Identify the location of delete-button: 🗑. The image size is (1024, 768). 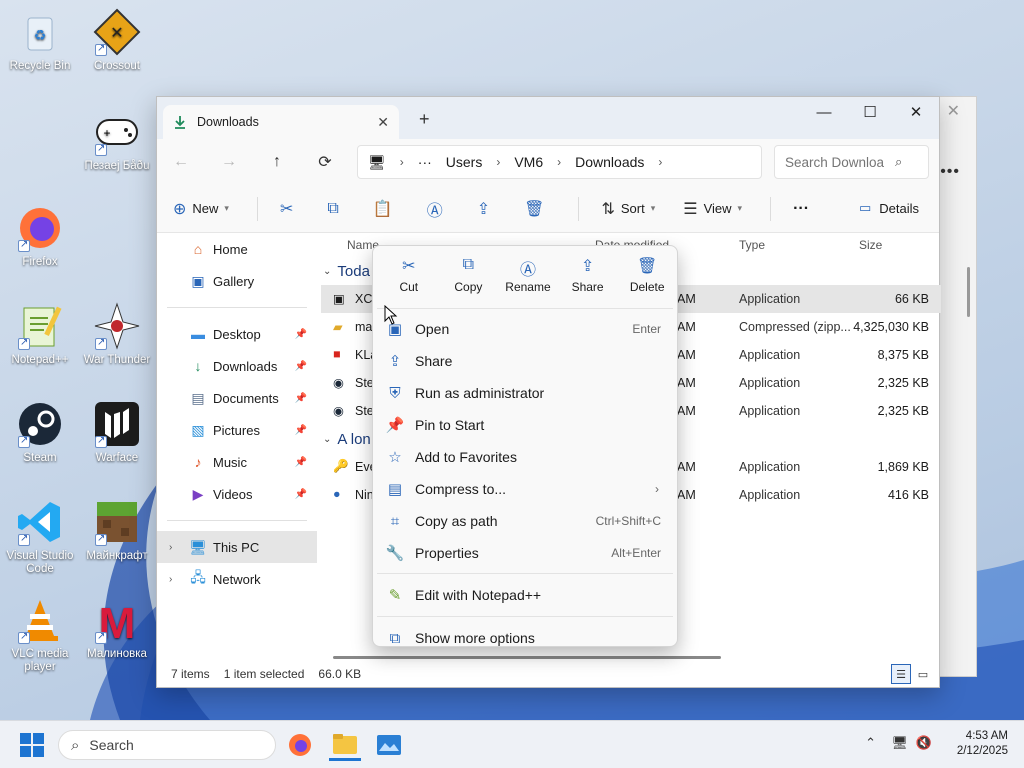
(537, 209).